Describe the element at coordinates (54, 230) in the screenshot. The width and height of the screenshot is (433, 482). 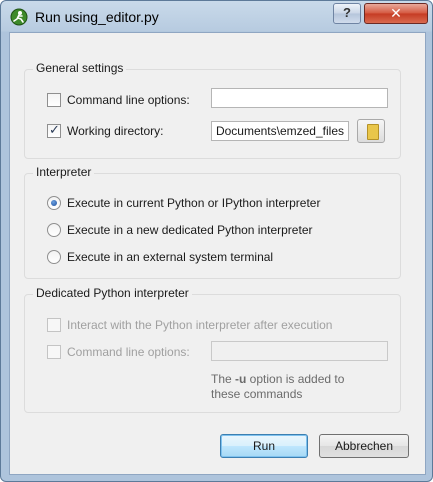
I see `radio-dedicated-interpreter` at that location.